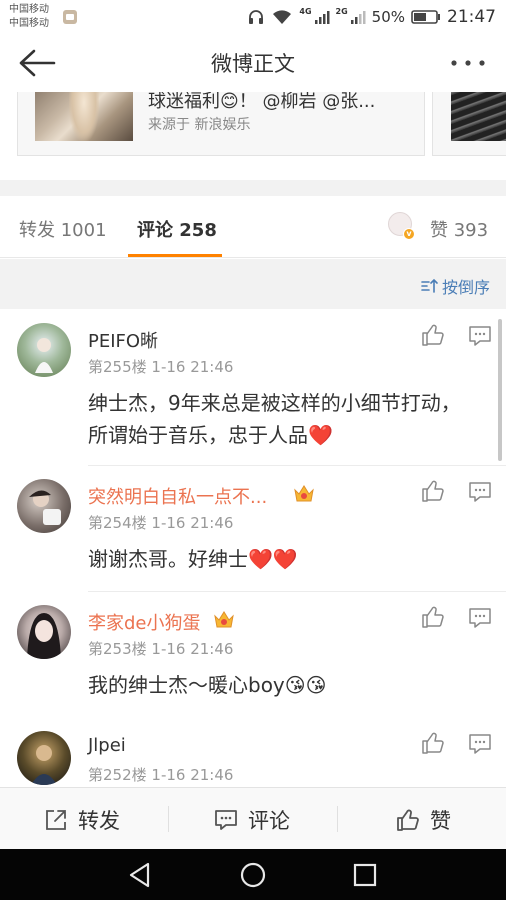  I want to click on bottom-action-bar: 转发 评论 赞, so click(253, 818).